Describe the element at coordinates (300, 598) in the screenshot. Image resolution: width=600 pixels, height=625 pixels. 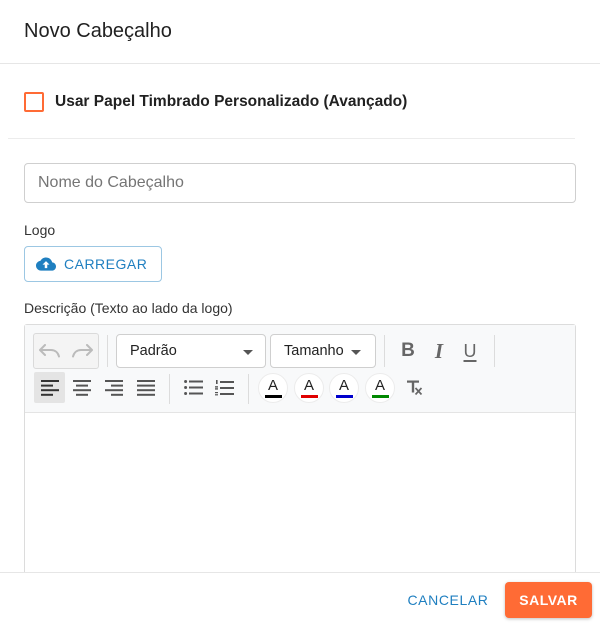
I see `dialog-footer: CANCELAR SALVAR` at that location.